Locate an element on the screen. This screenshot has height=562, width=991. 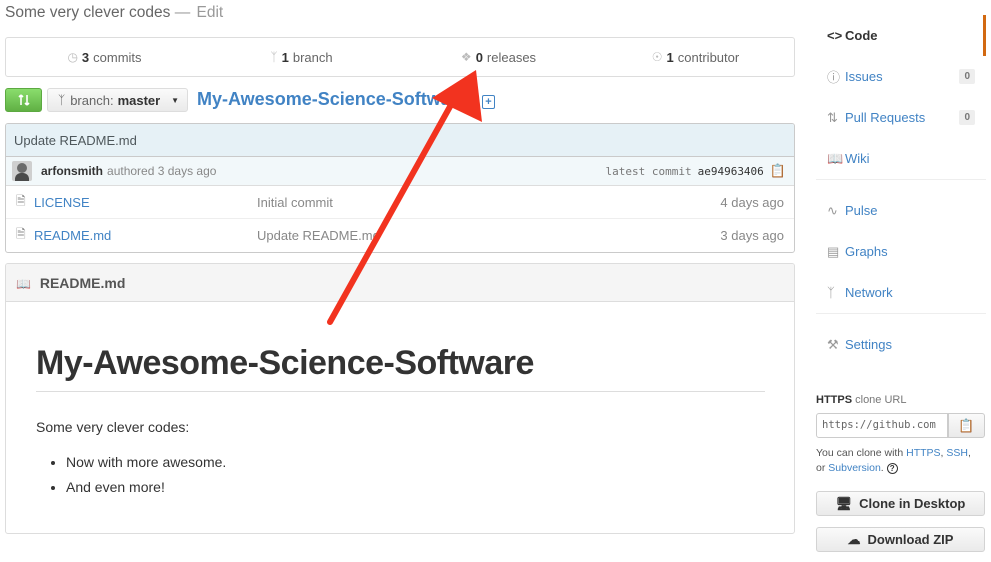
branches-link: ᛉ 1 branch is located at coordinates (301, 57).